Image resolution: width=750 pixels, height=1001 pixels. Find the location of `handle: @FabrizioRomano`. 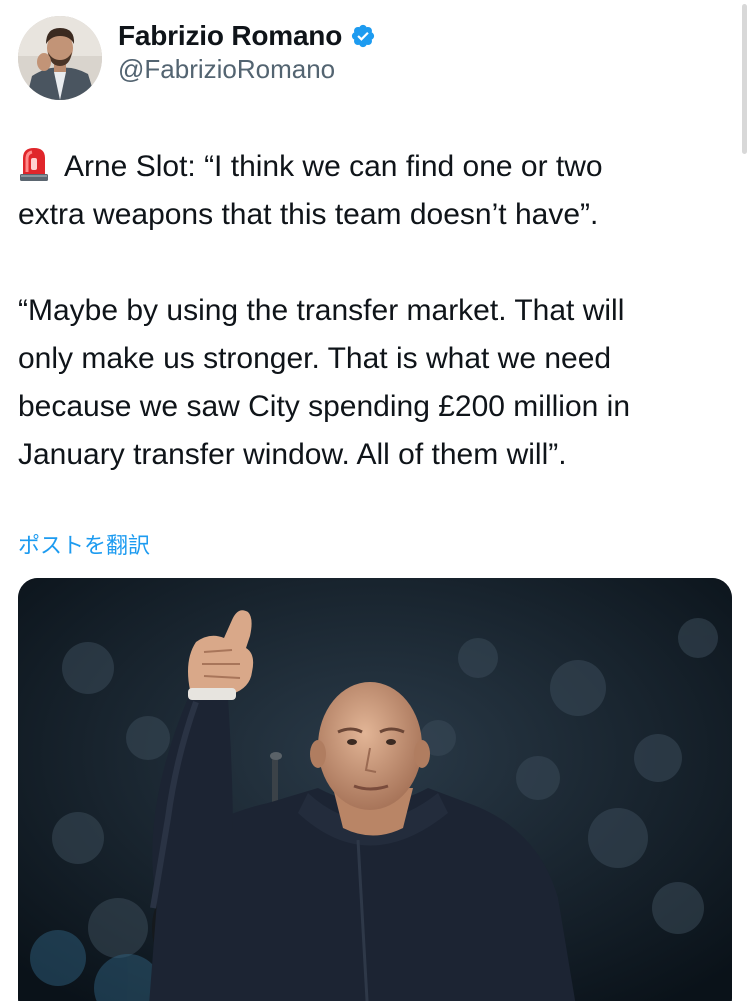

handle: @FabrizioRomano is located at coordinates (247, 69).